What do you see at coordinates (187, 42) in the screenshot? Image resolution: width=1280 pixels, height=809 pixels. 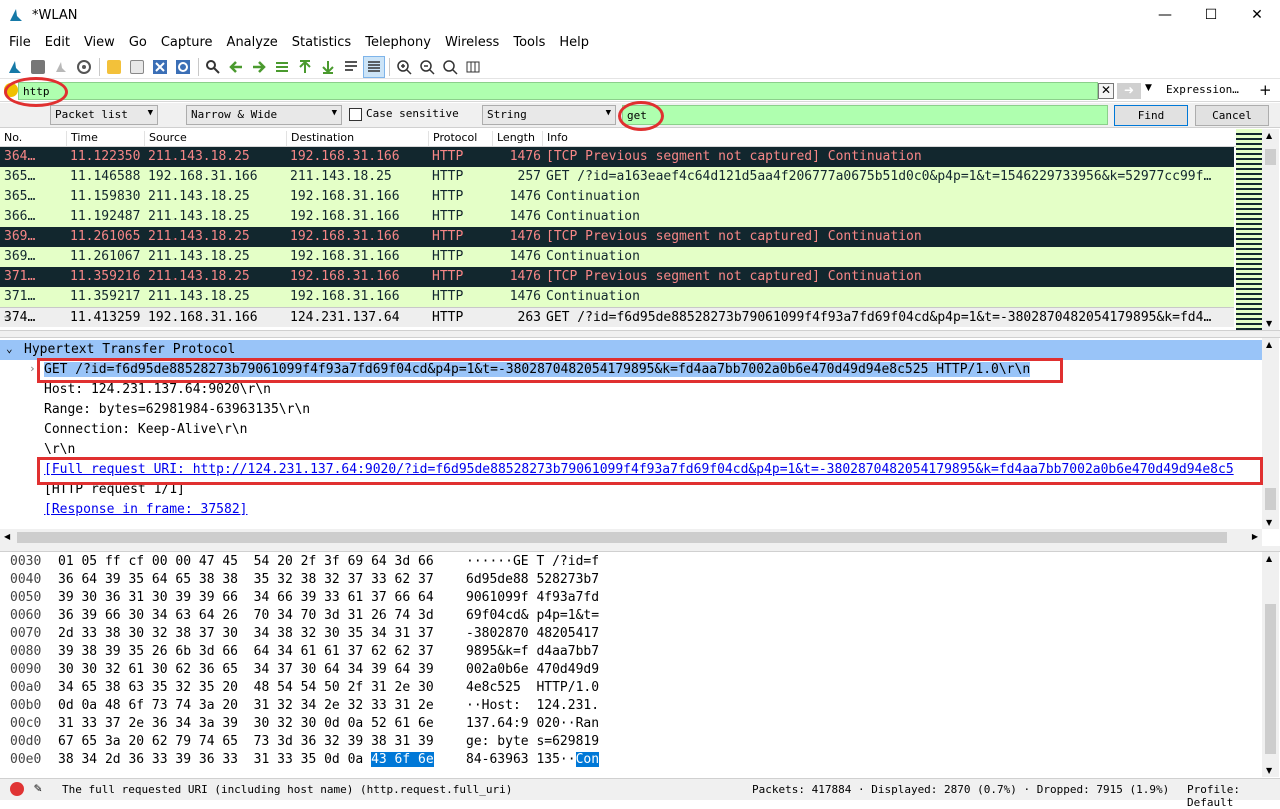 I see `menu-capture: Capture` at bounding box center [187, 42].